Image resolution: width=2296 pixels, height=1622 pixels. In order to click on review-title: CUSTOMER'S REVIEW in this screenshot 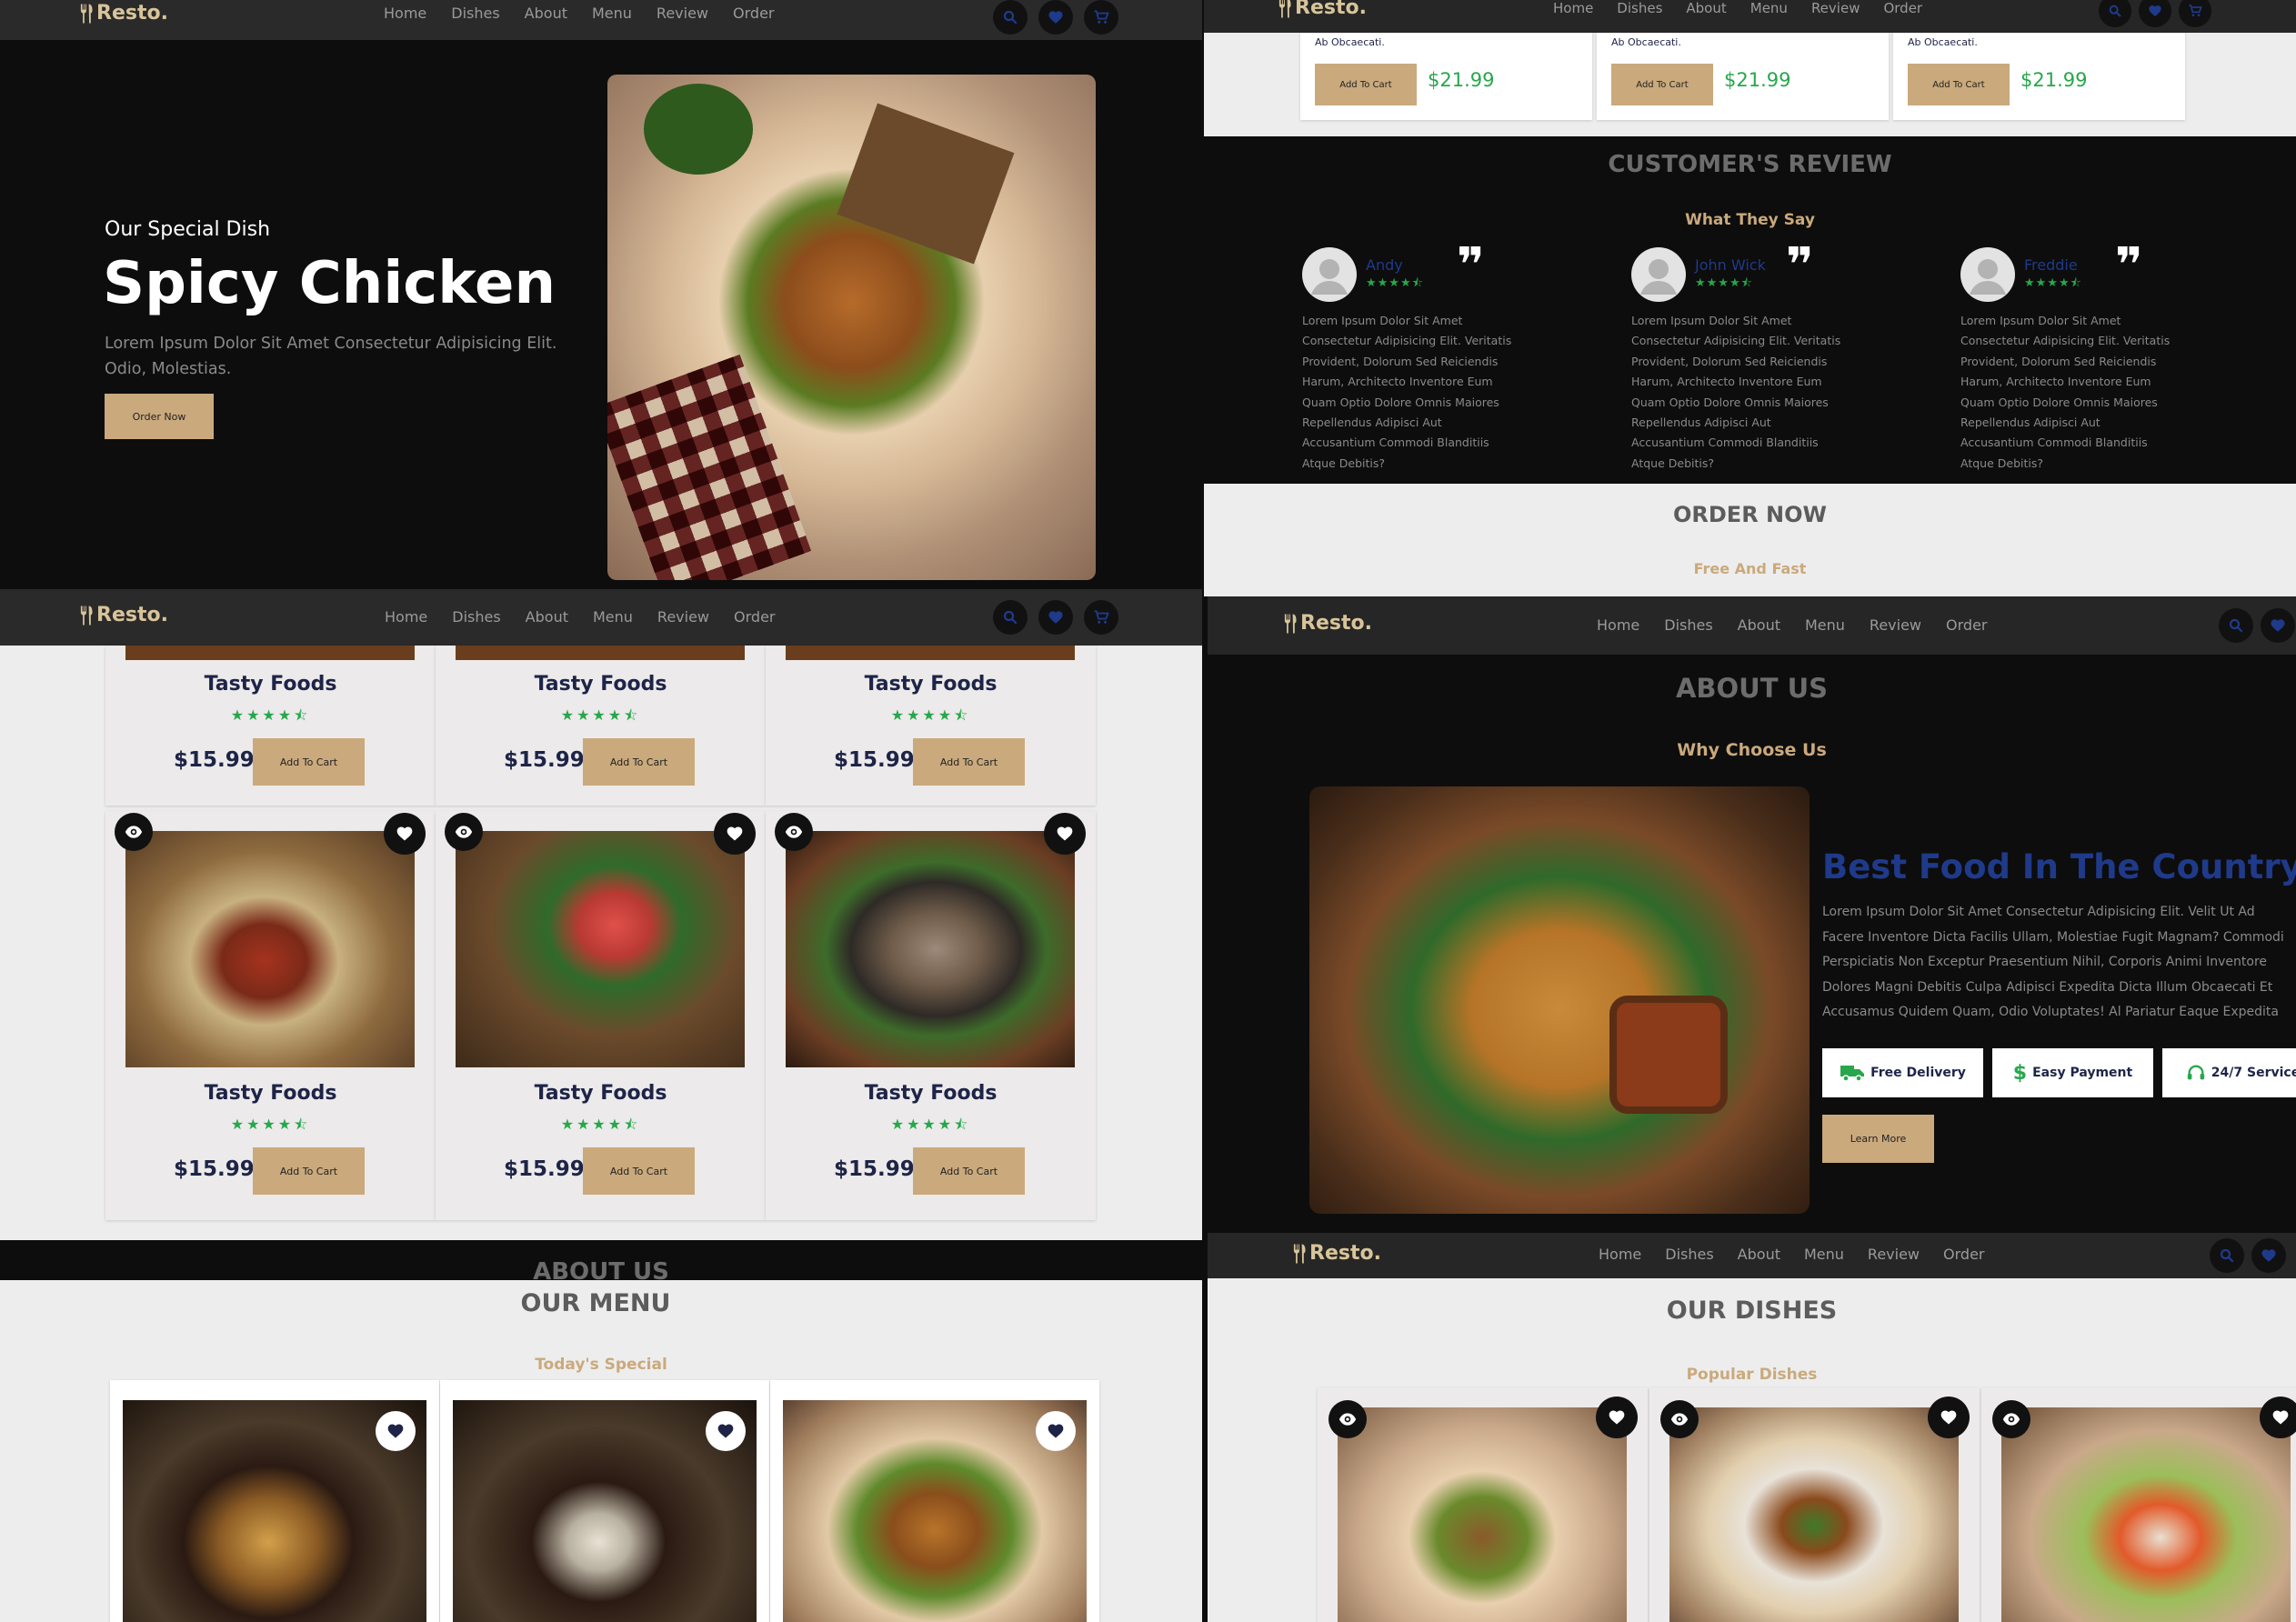, I will do `click(1750, 164)`.